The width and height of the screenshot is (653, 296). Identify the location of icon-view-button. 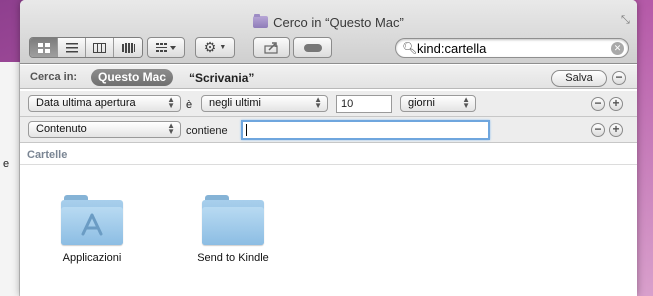
(44, 47).